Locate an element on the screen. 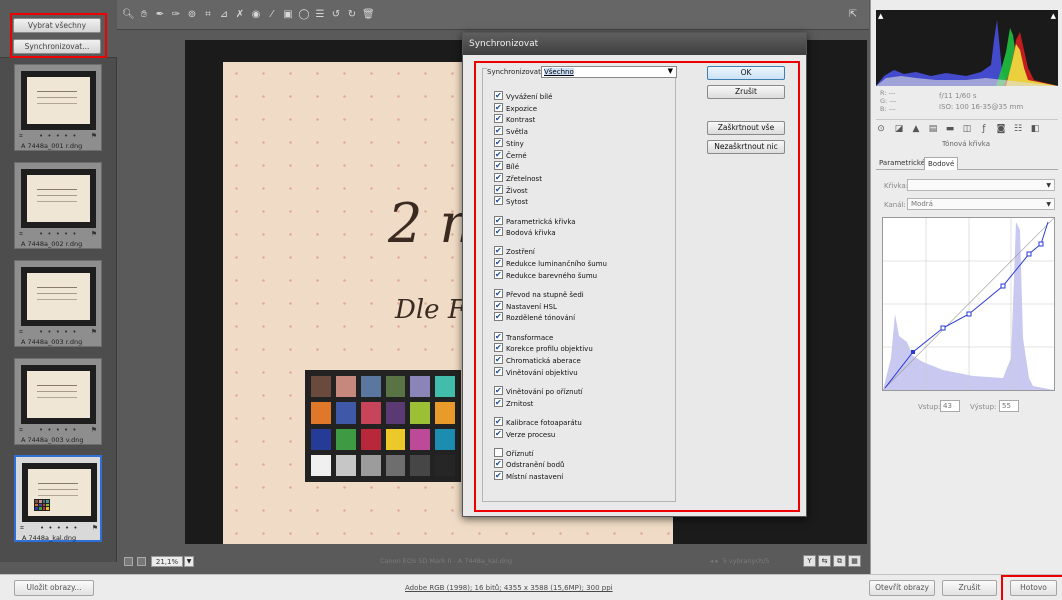 This screenshot has width=1062, height=600. graduated-filter-icon: ▣ is located at coordinates (288, 15).